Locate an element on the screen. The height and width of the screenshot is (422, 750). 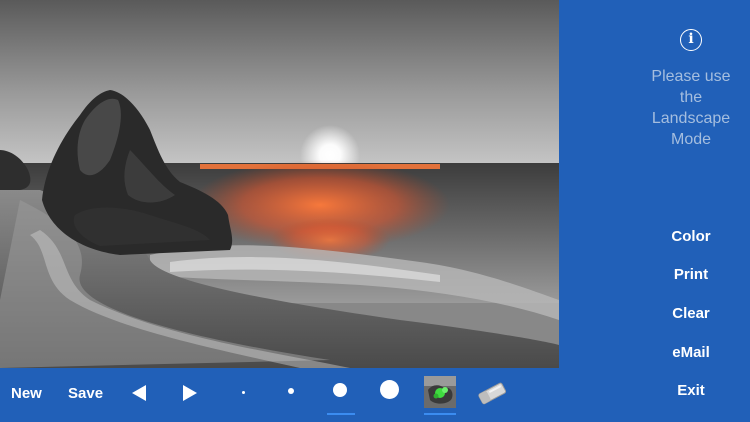
brush-size-medium is located at coordinates (340, 390).